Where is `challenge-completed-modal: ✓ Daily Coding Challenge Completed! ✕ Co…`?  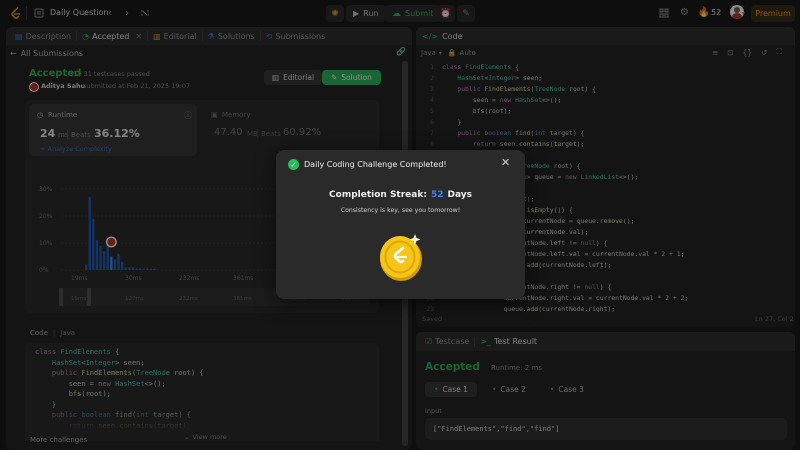
challenge-completed-modal: ✓ Daily Coding Challenge Completed! ✕ Co… is located at coordinates (400, 224).